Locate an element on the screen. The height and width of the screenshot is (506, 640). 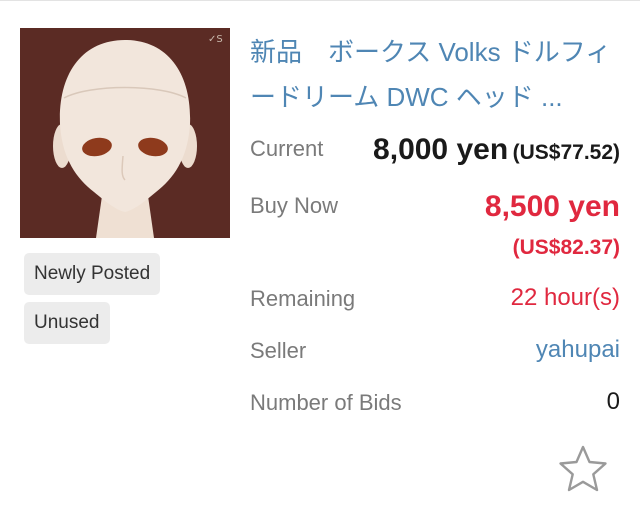
remaining-row: Remaining 22 hour(s) is located at coordinates (435, 300).